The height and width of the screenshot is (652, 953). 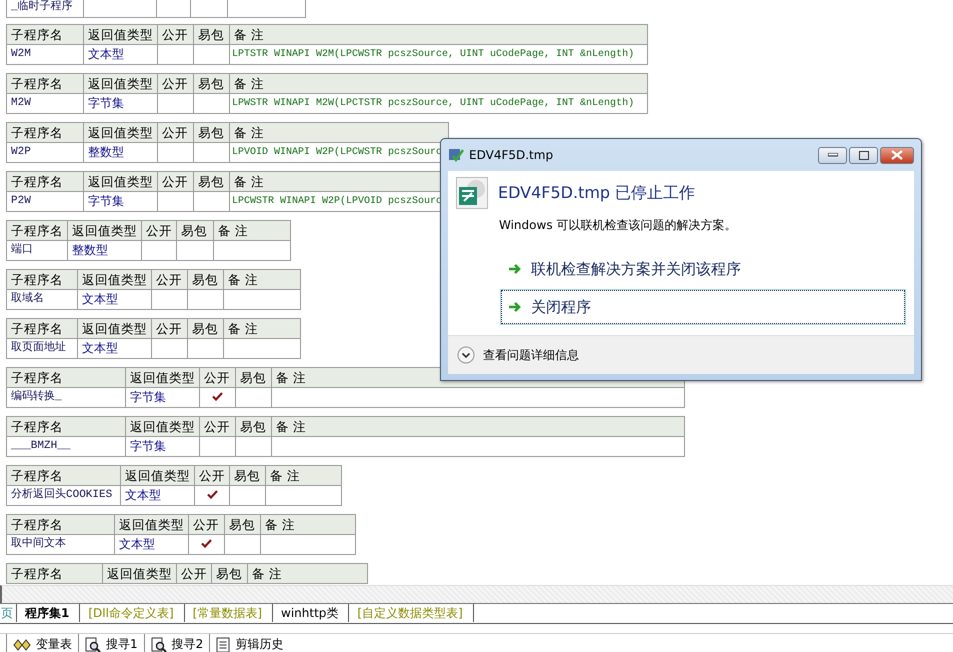 What do you see at coordinates (433, 54) in the screenshot?
I see `remark-text: LPTSTR WINAPI W2M(LPCWSTR pcszSource, UINT uCodePage, INT &nLength)` at bounding box center [433, 54].